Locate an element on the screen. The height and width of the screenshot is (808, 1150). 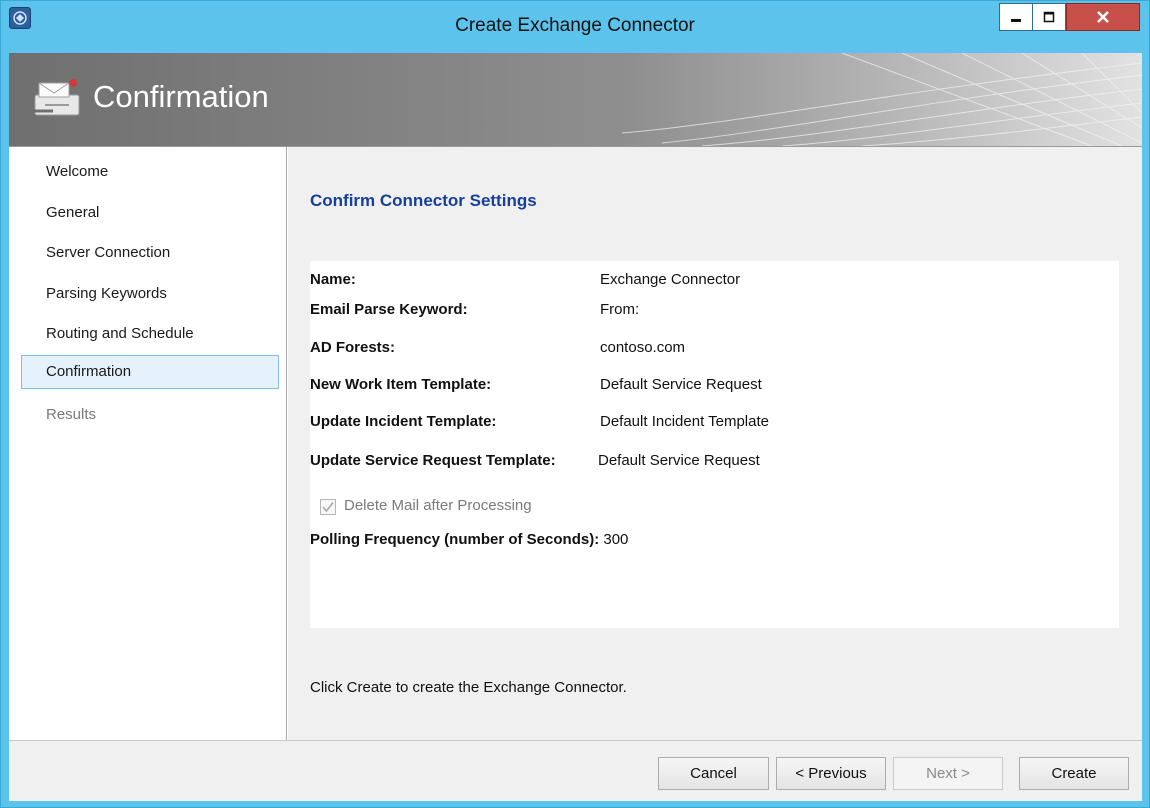
nav-item-server-connection: Server Connection is located at coordinates (150, 253).